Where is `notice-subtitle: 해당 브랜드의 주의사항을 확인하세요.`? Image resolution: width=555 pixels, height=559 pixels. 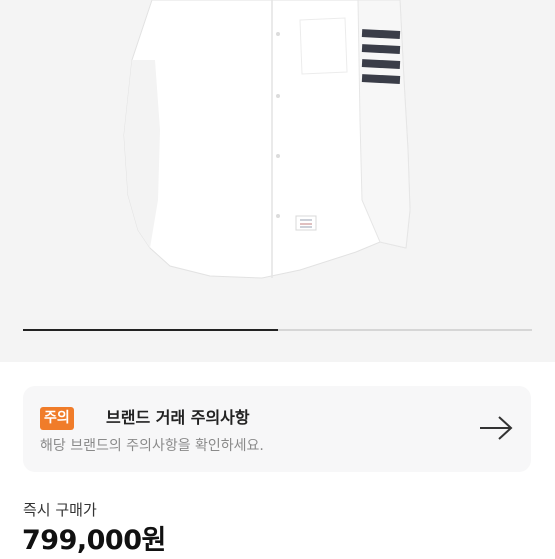 notice-subtitle: 해당 브랜드의 주의사항을 확인하세요. is located at coordinates (152, 446).